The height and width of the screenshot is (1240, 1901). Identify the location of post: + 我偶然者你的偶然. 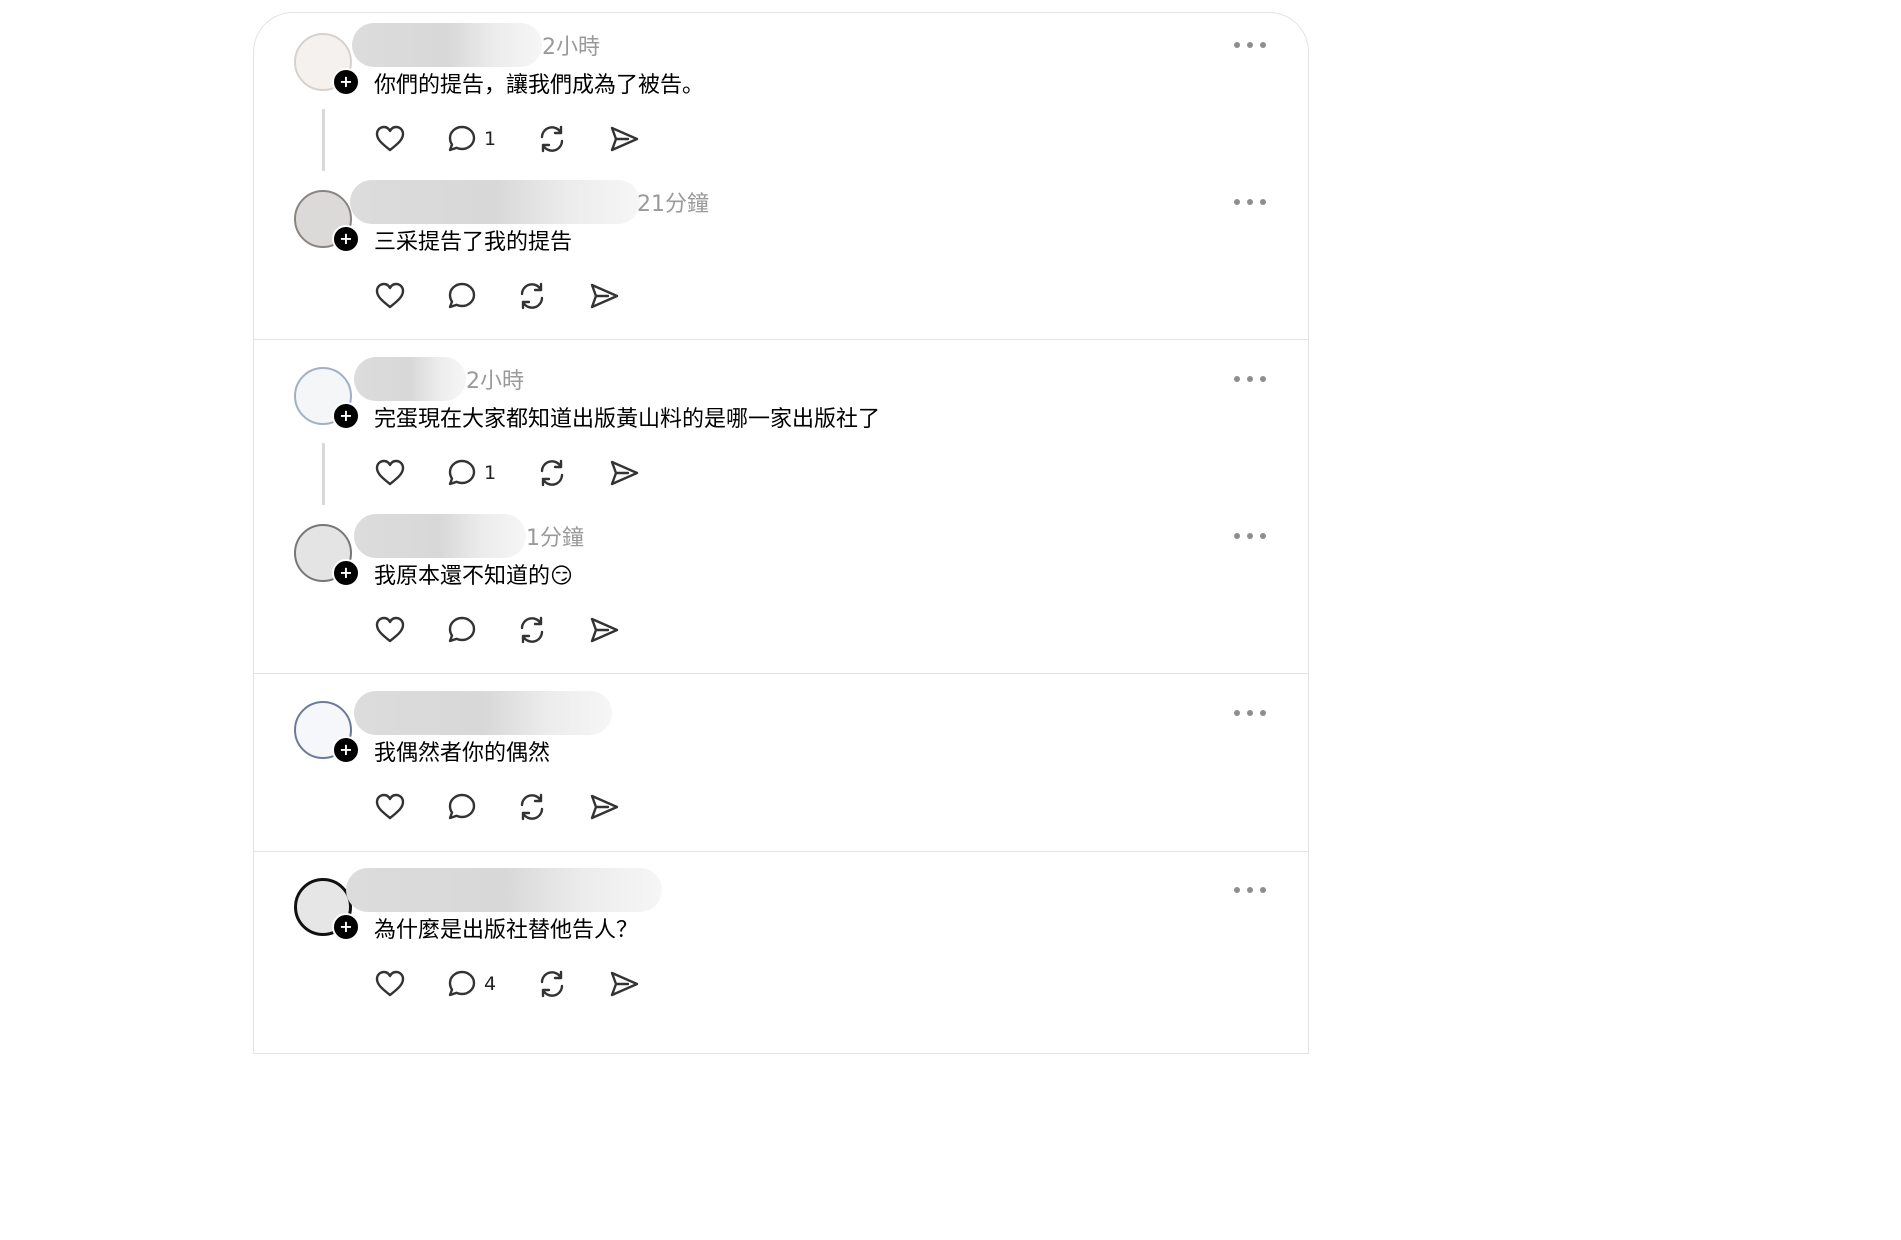
(781, 759).